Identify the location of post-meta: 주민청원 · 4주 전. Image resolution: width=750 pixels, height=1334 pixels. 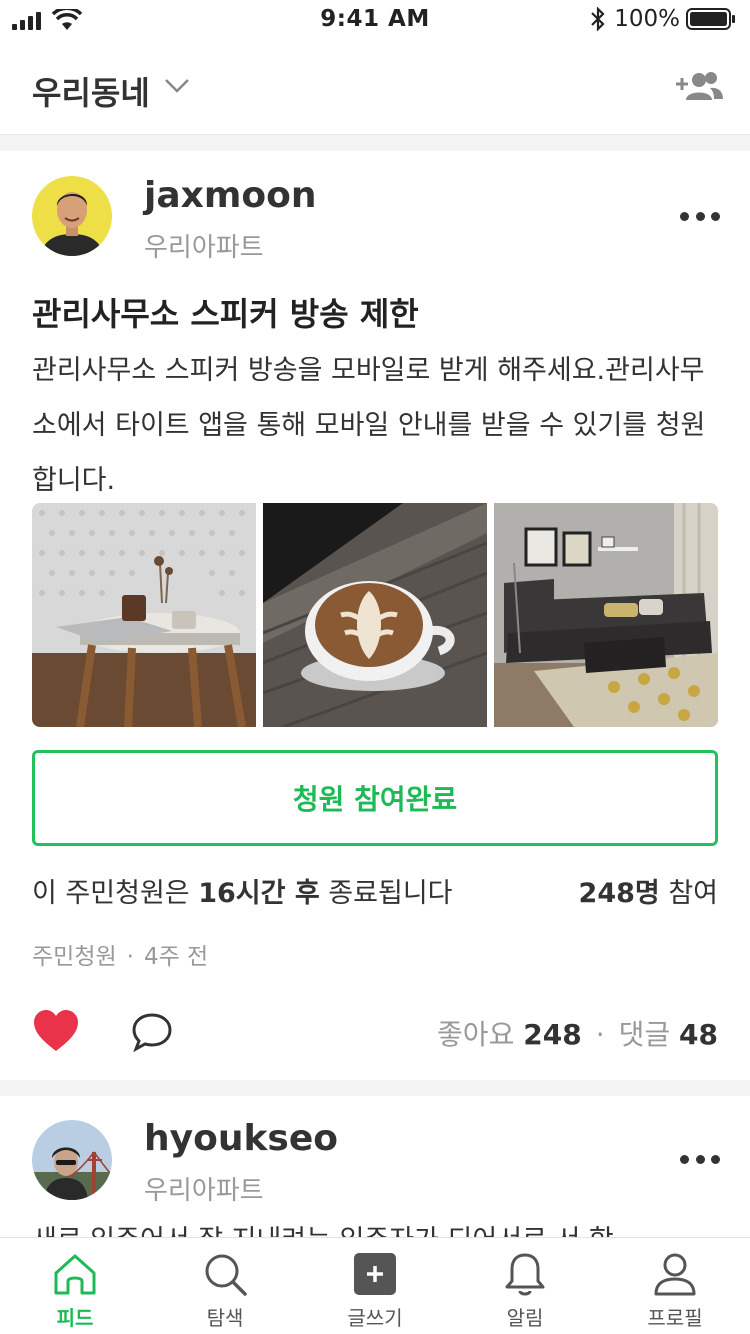
(120, 957).